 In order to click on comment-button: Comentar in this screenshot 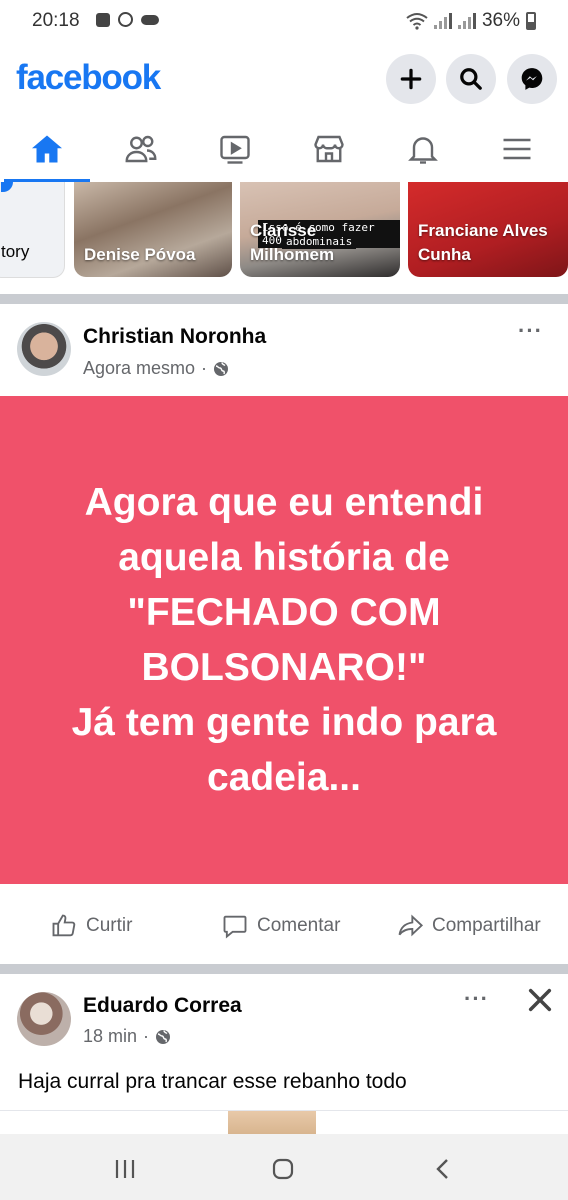, I will do `click(280, 926)`.